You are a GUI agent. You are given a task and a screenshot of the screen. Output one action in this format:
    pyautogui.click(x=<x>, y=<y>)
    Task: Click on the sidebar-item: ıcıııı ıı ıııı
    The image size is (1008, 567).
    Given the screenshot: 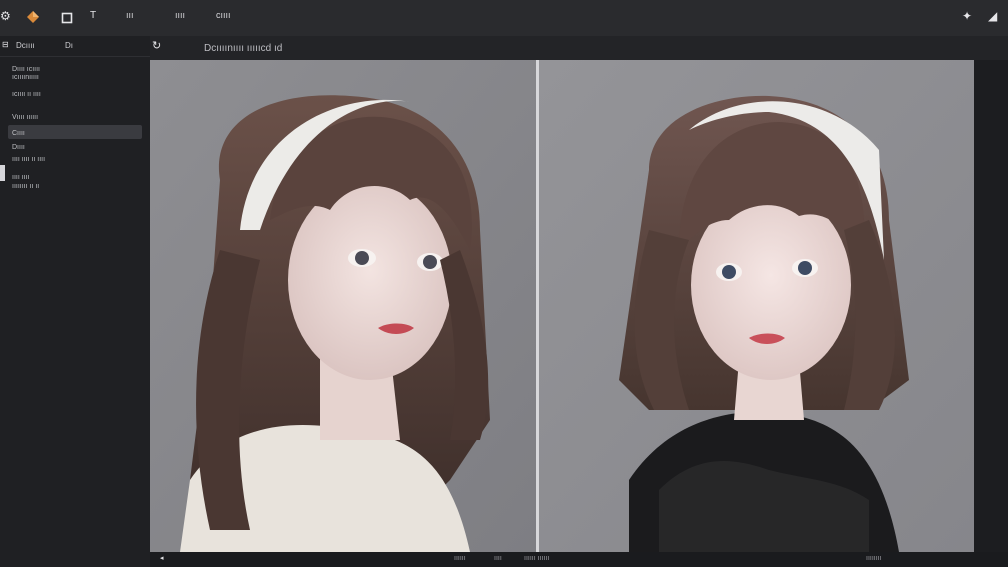 What is the action you would take?
    pyautogui.click(x=26, y=94)
    